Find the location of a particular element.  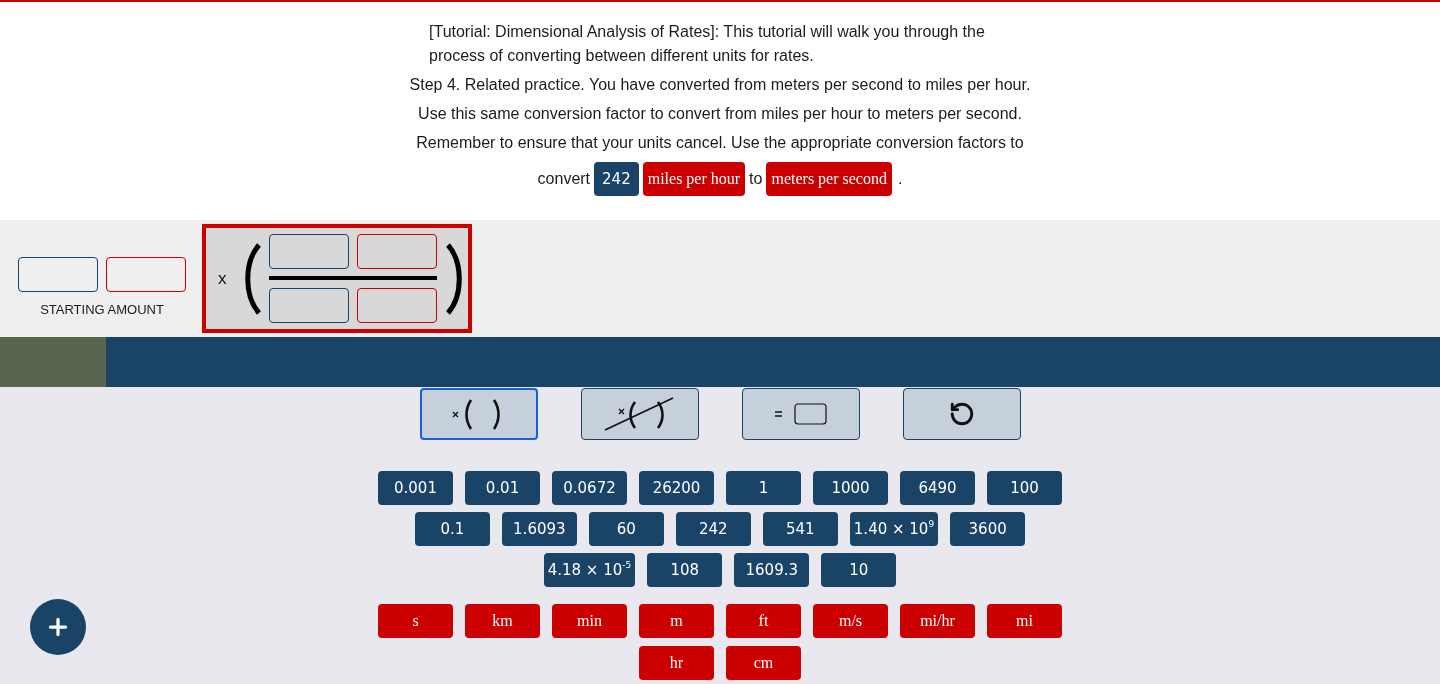

to-unit-badge: meters per second is located at coordinates (829, 179).